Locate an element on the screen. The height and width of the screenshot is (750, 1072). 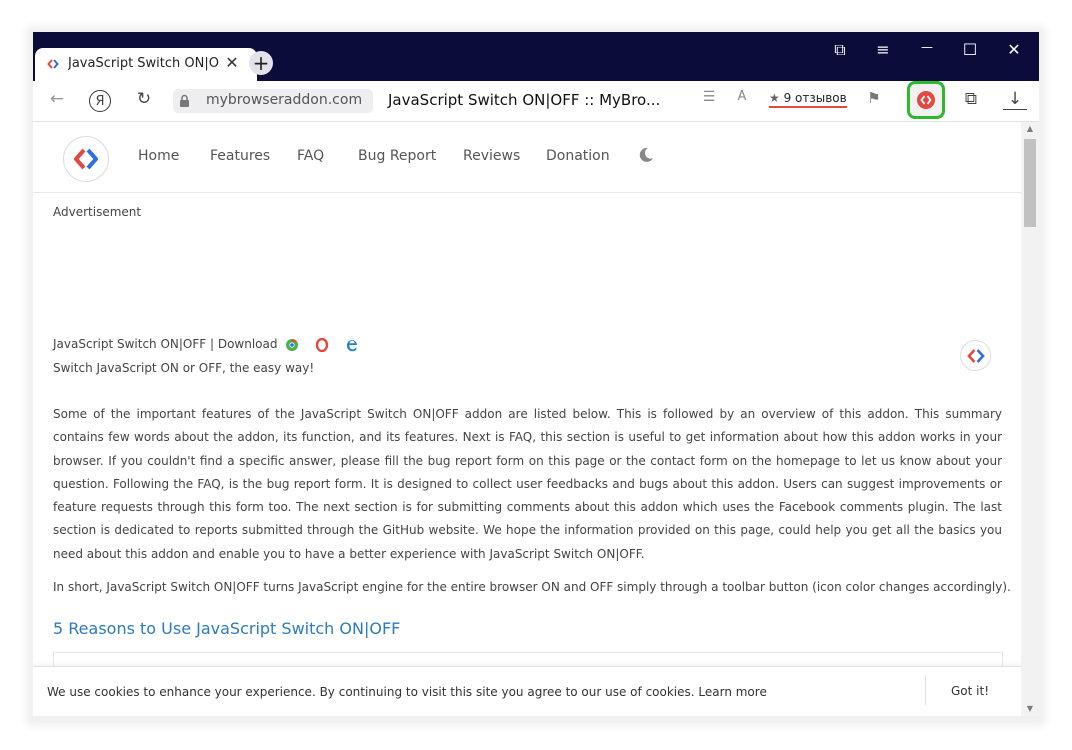
site-logo is located at coordinates (86, 159).